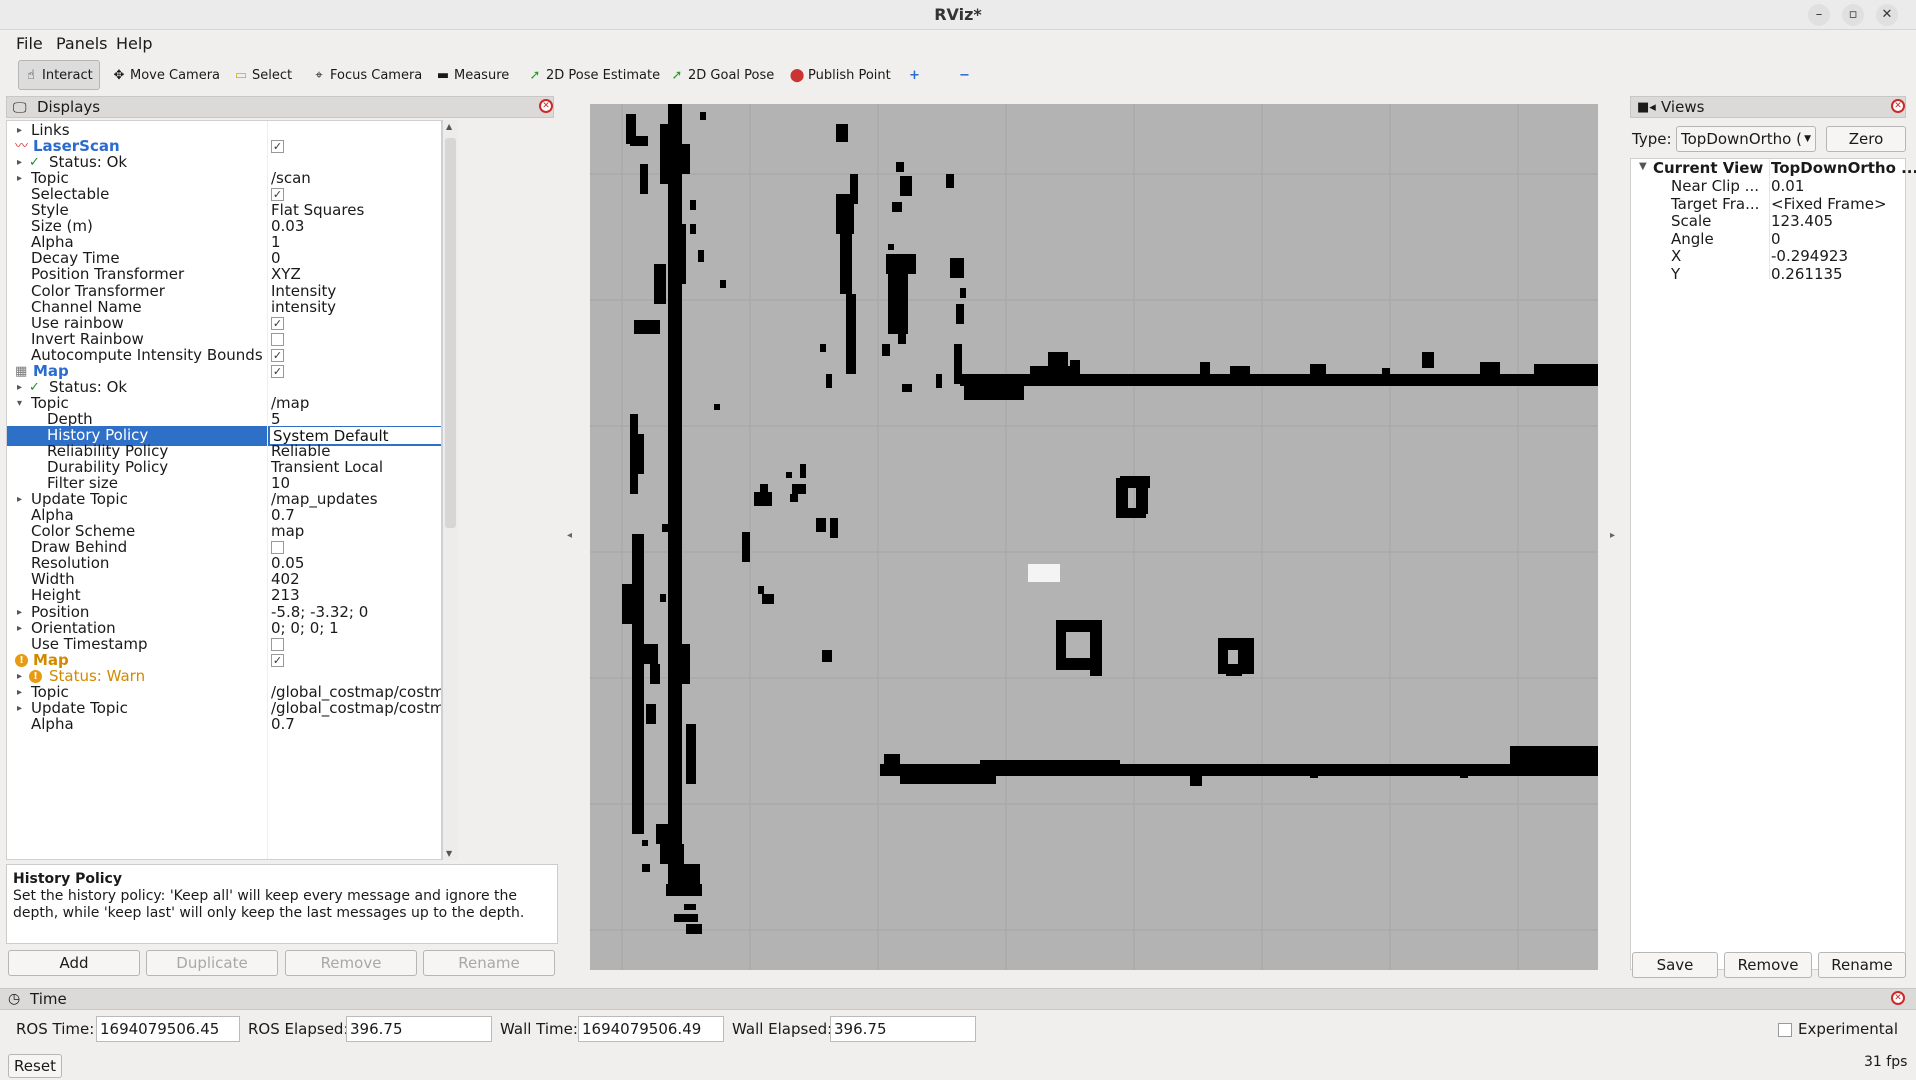 Image resolution: width=1916 pixels, height=1080 pixels. I want to click on menu-help: Help, so click(134, 43).